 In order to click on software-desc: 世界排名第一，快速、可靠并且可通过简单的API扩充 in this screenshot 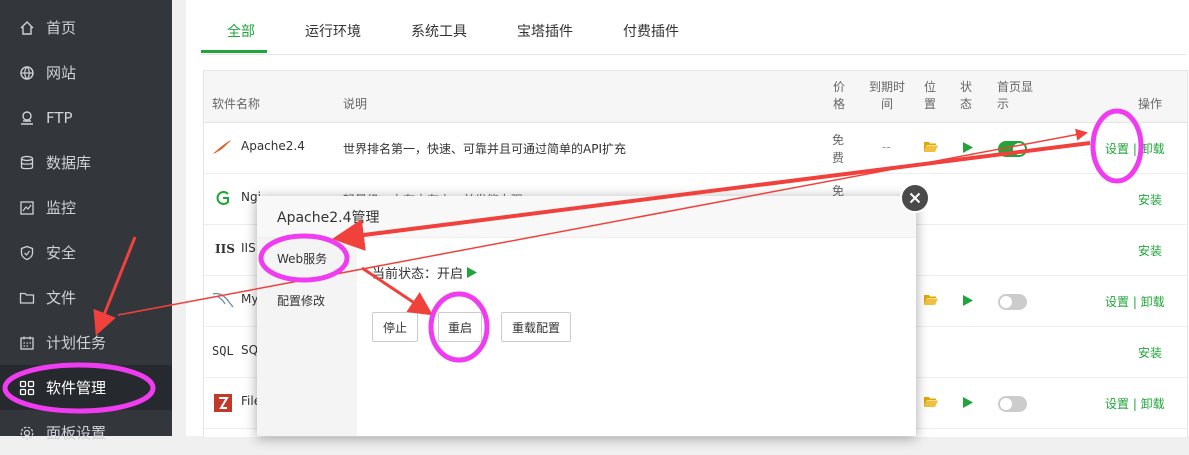, I will do `click(484, 149)`.